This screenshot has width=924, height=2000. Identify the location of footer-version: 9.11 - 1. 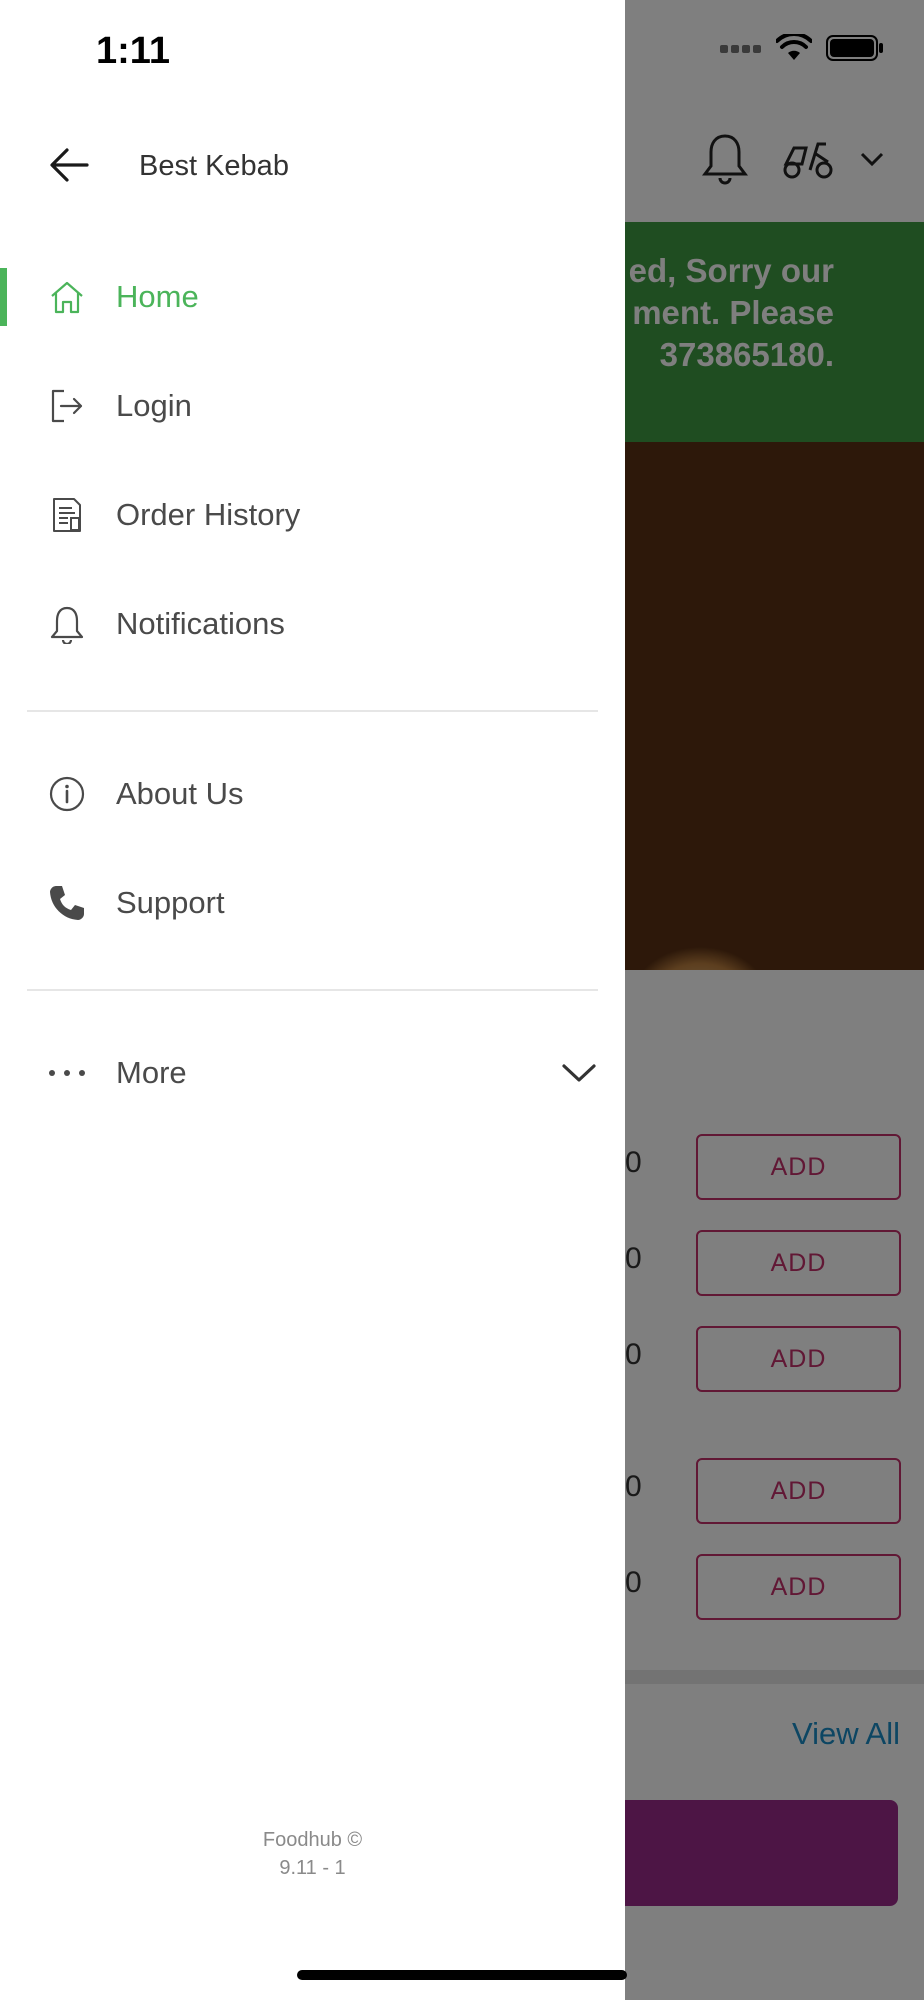
(312, 1868).